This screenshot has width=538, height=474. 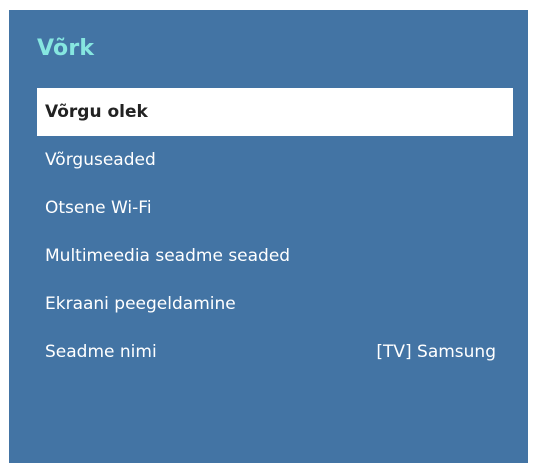 What do you see at coordinates (101, 352) in the screenshot?
I see `menu-item-label: Seadme nimi` at bounding box center [101, 352].